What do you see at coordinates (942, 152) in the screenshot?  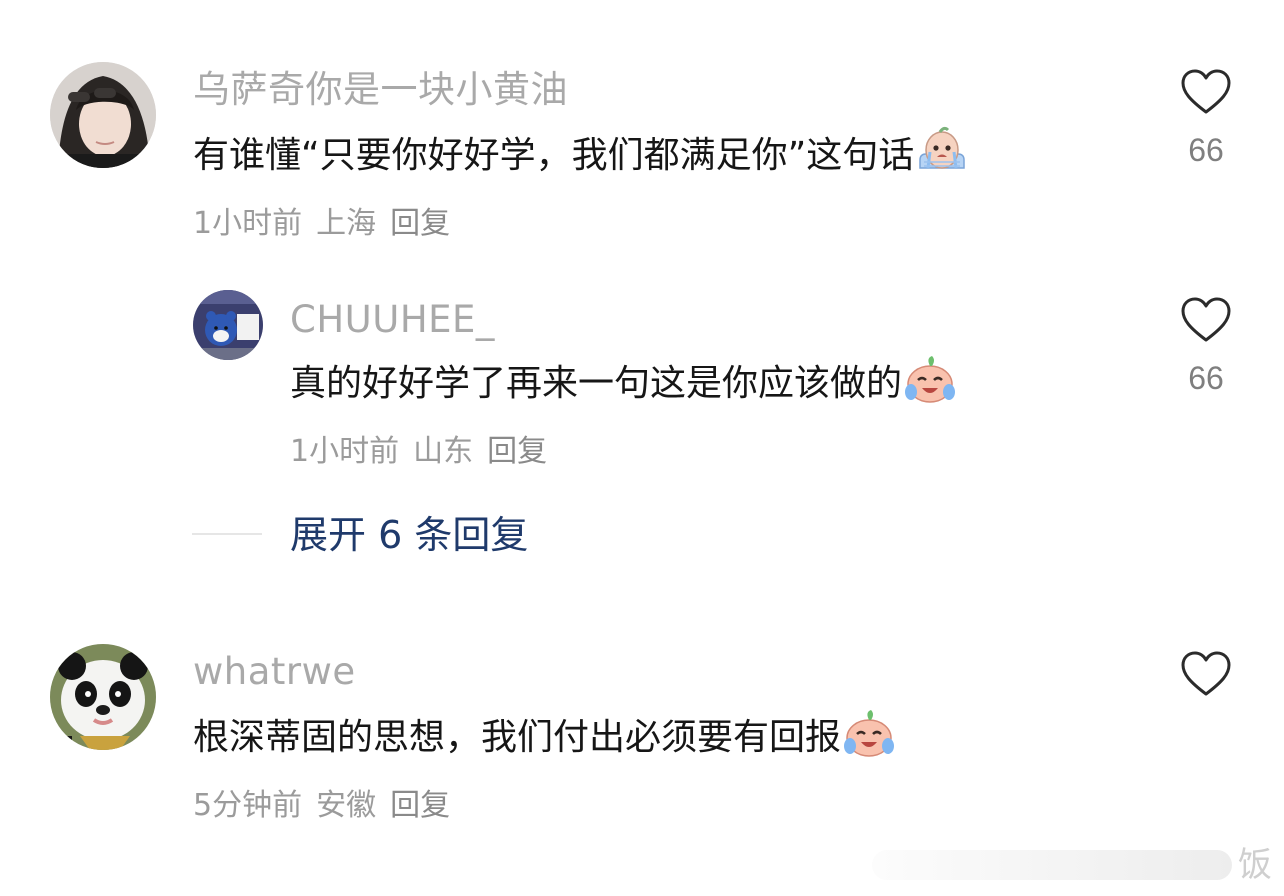 I see `crying-face-emoji` at bounding box center [942, 152].